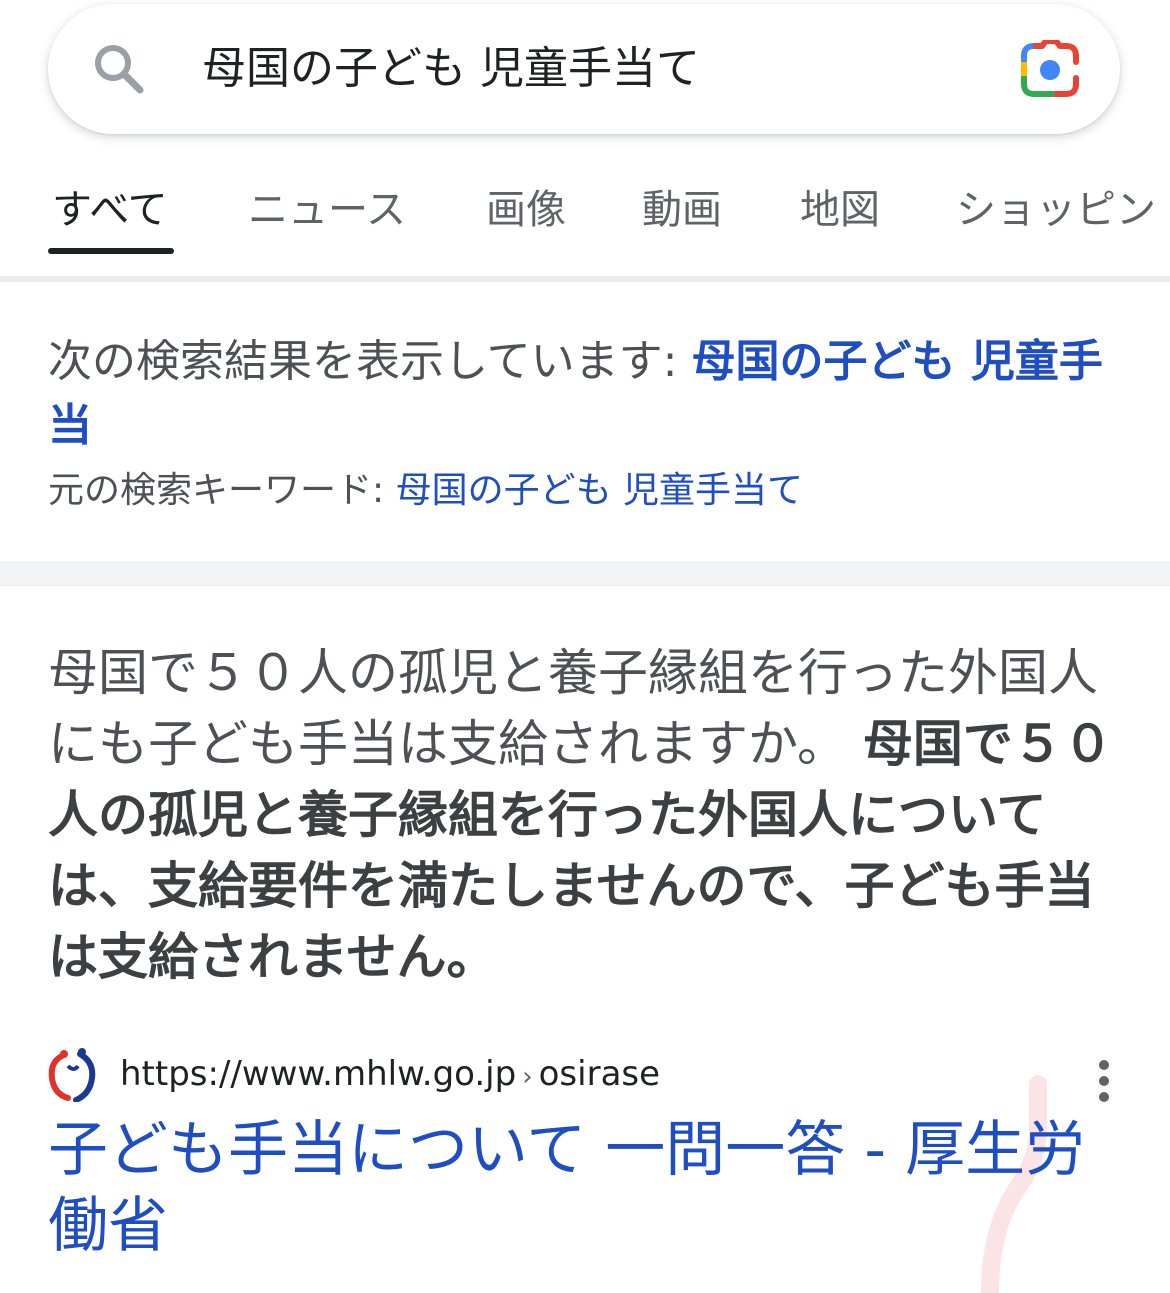  I want to click on search-tabs: すべて ニュース 画像 動画 地図 ショッピン, so click(585, 213).